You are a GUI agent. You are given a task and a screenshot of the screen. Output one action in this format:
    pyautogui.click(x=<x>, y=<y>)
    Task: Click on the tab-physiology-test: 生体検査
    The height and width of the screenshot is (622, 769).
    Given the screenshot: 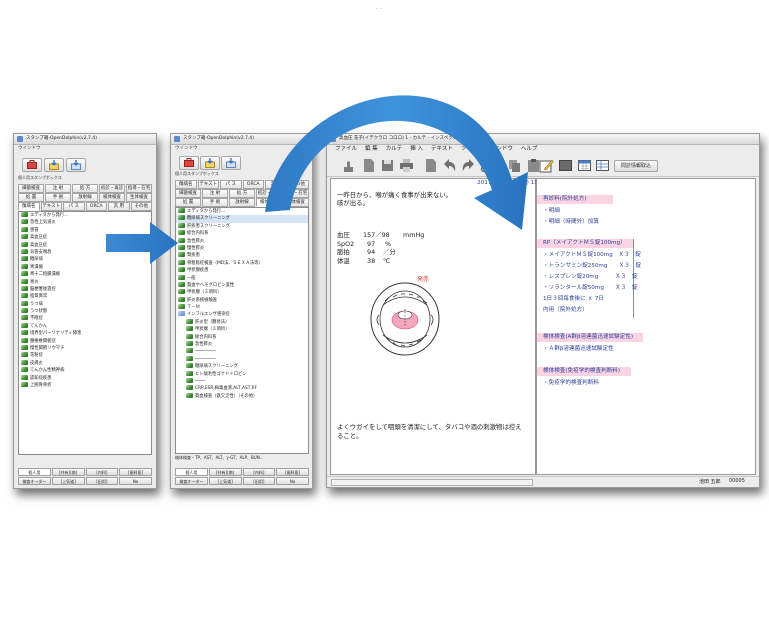 What is the action you would take?
    pyautogui.click(x=139, y=197)
    